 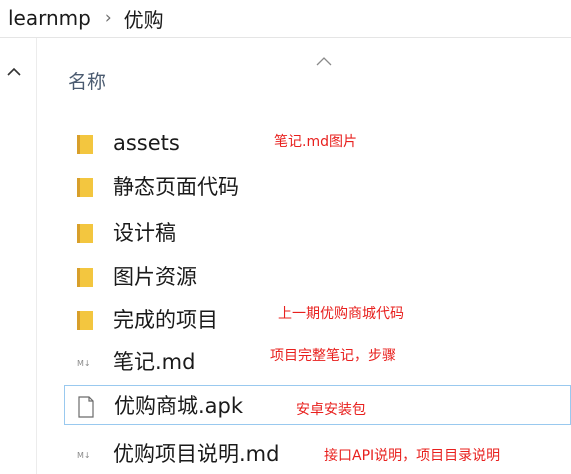 What do you see at coordinates (87, 80) in the screenshot?
I see `column-header-name: 名称` at bounding box center [87, 80].